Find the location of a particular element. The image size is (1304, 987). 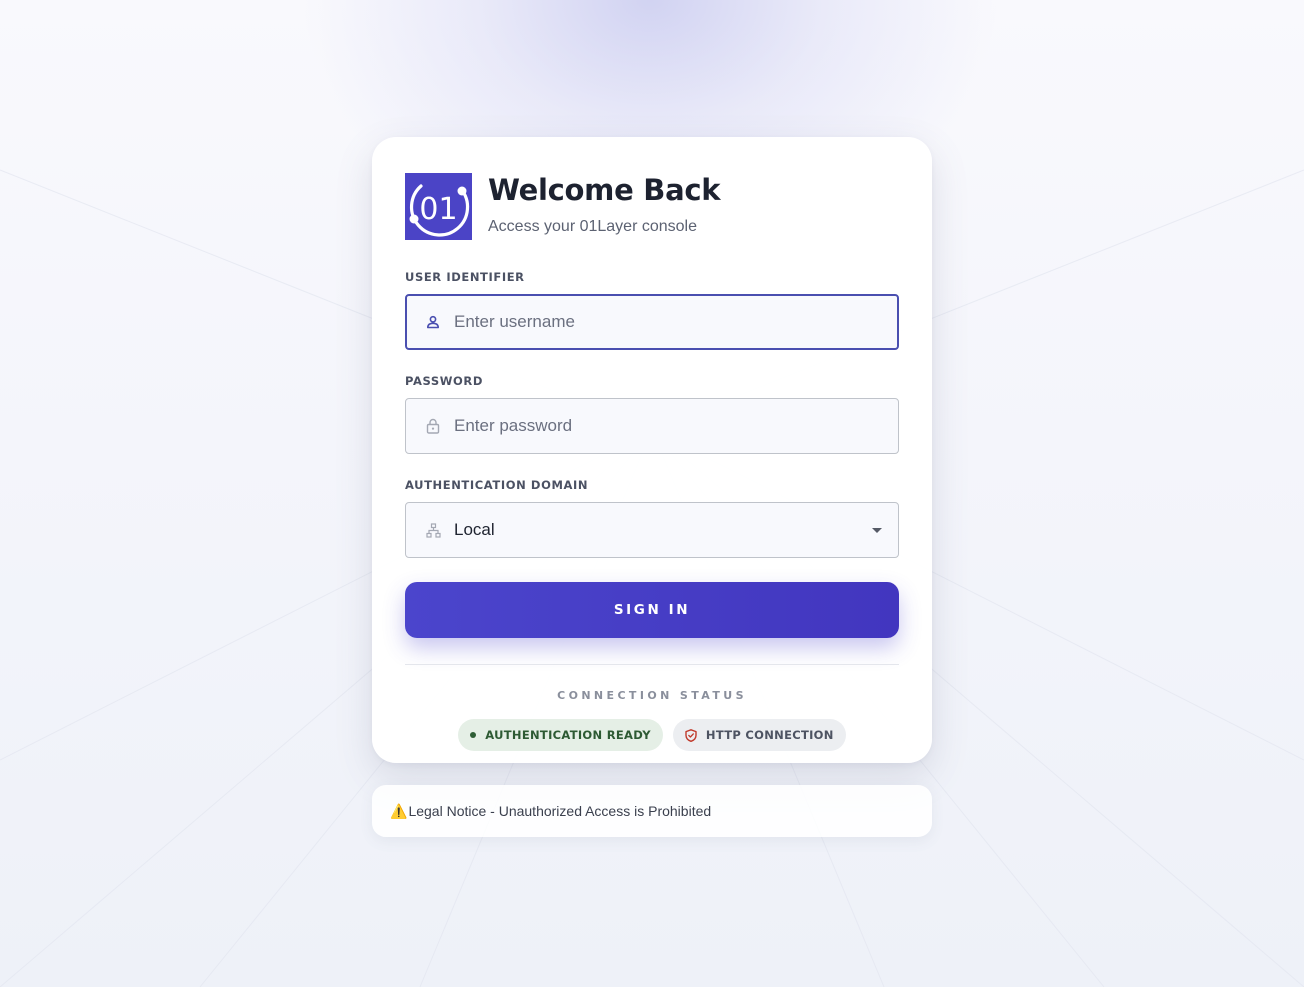

domain-select-value: Local is located at coordinates (474, 529).